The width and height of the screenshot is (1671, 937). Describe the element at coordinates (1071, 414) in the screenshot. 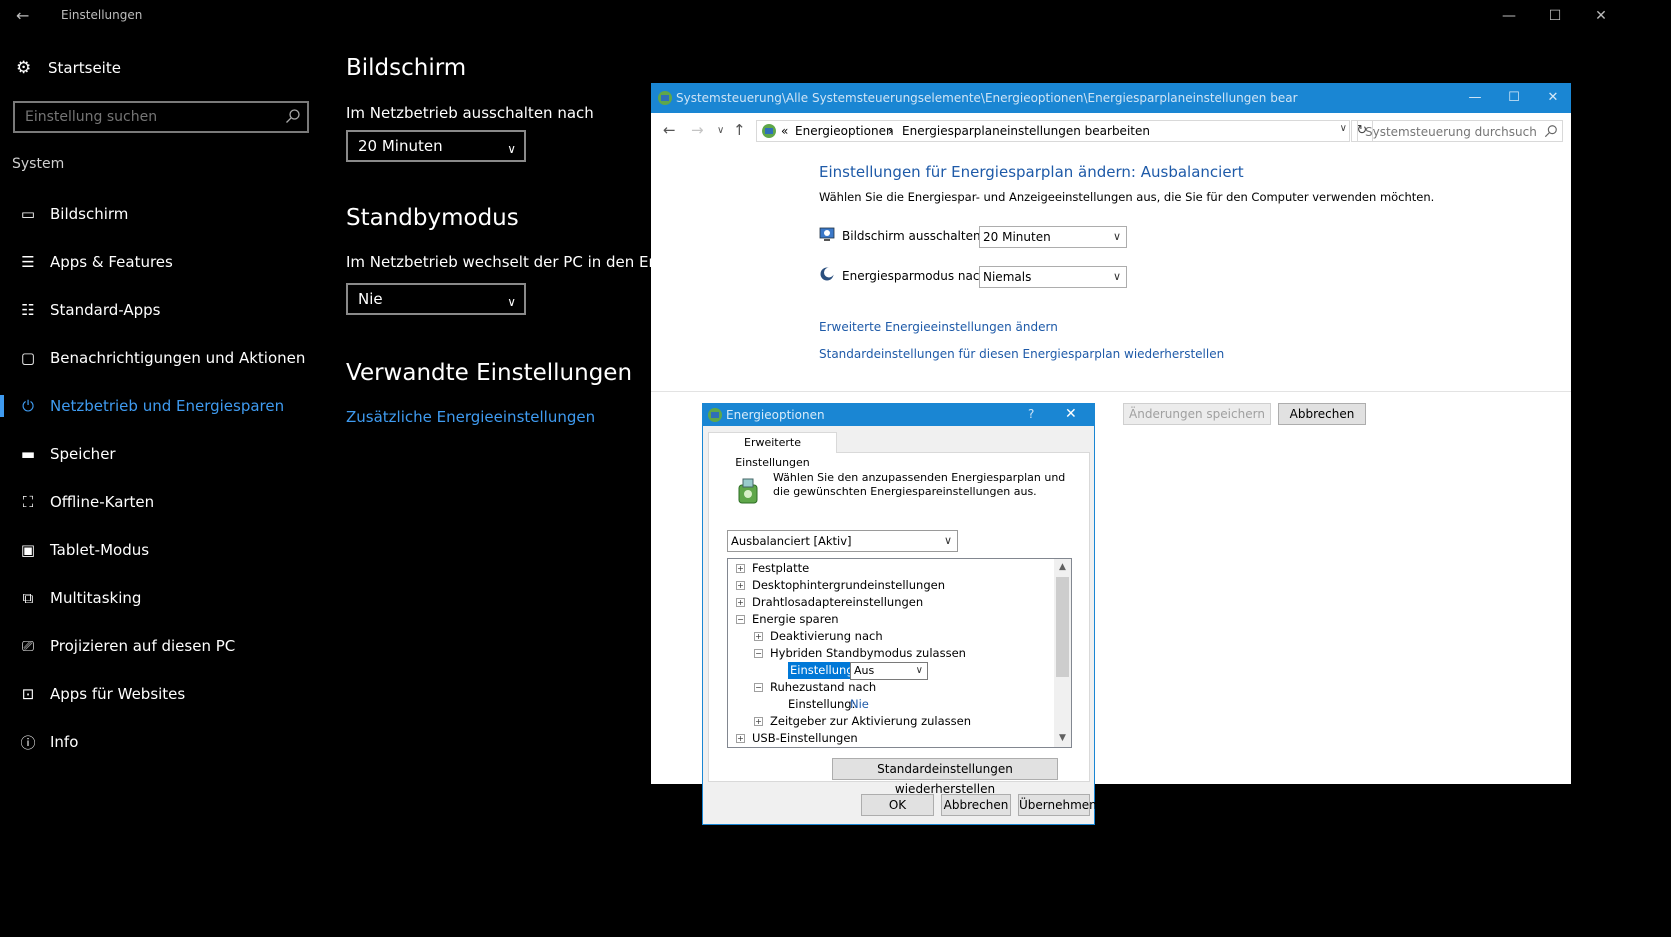

I see `dialog-close-button: ✕` at that location.